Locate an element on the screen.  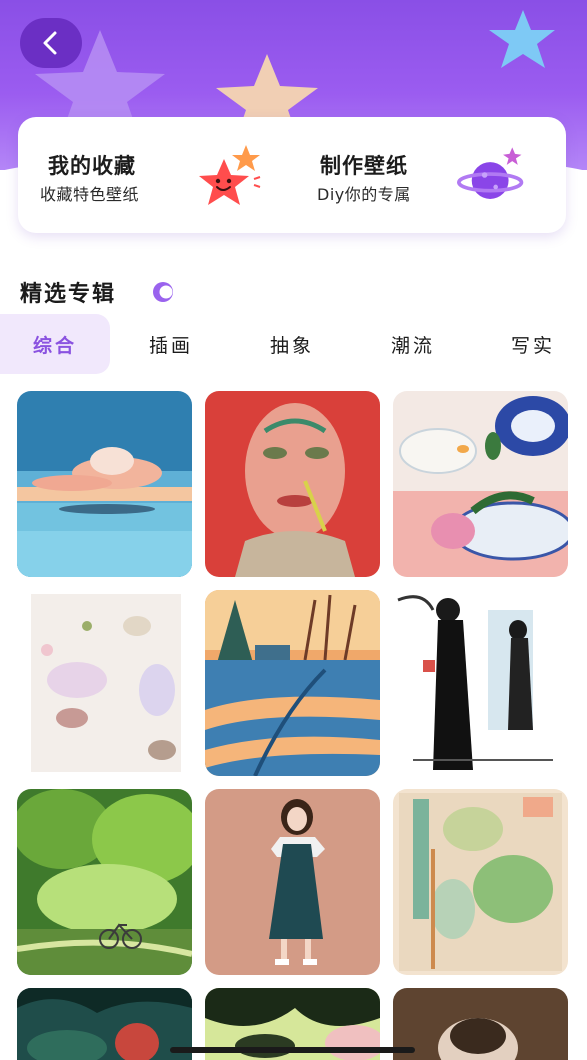
feature-title: 我的收藏 is located at coordinates (92, 166).